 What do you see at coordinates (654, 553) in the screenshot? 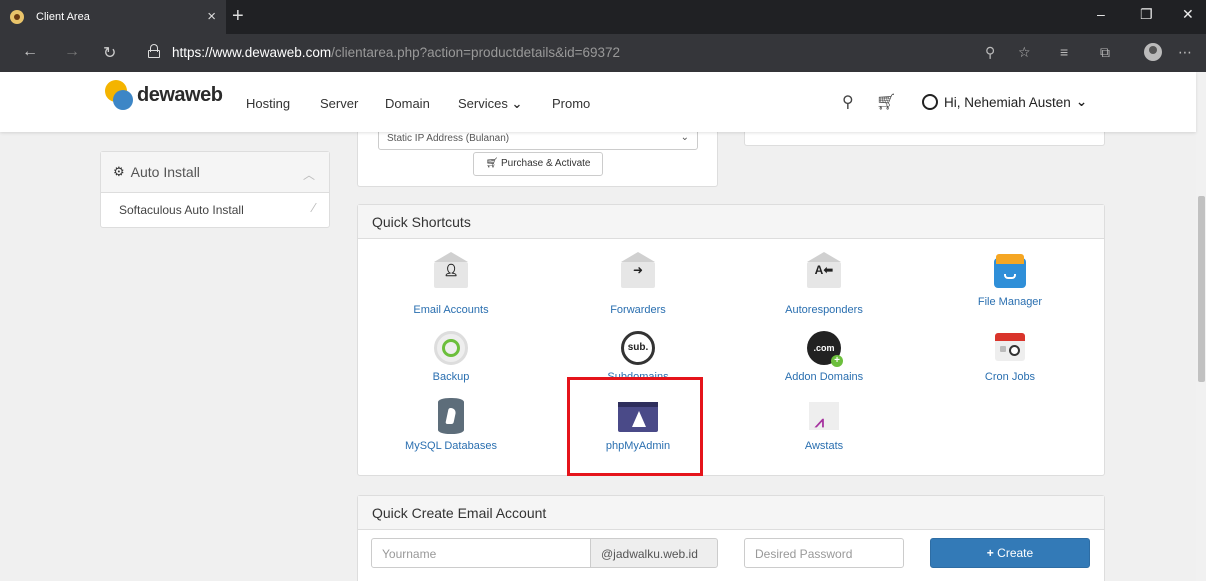
I see `email-domain-suffix: @jadwalku.web.id` at bounding box center [654, 553].